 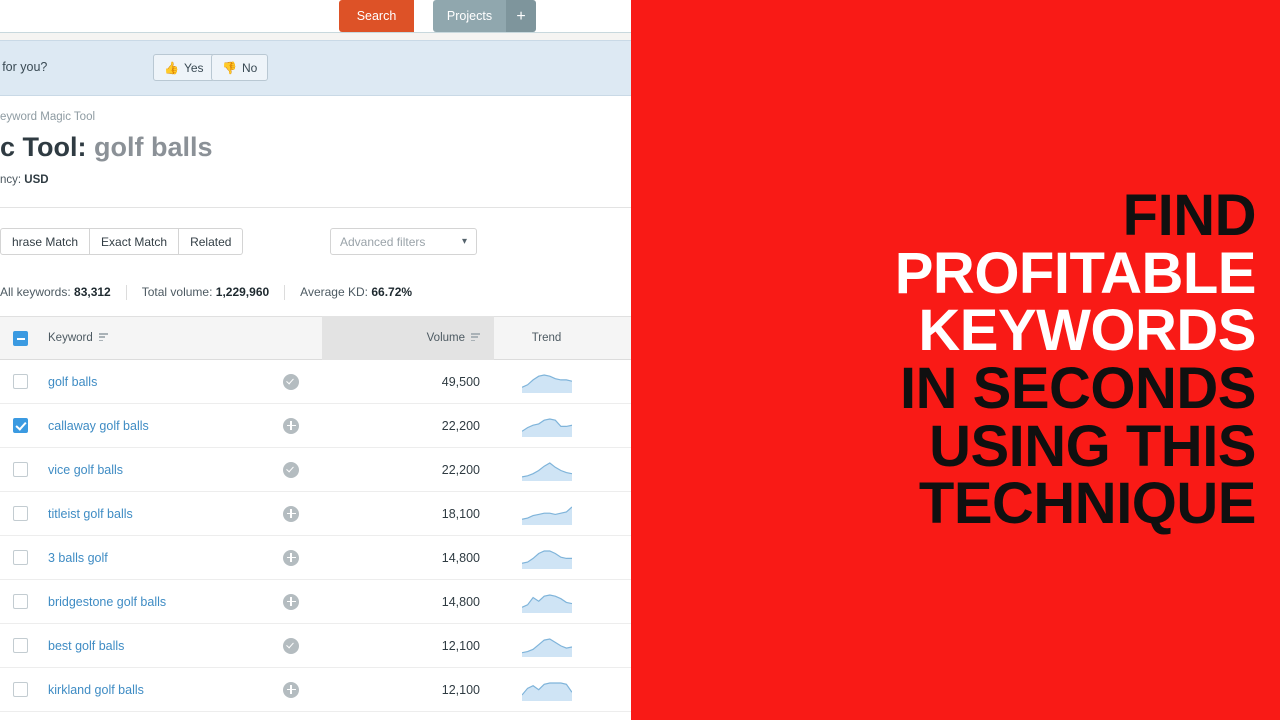 I want to click on select-all-cell, so click(x=20, y=338).